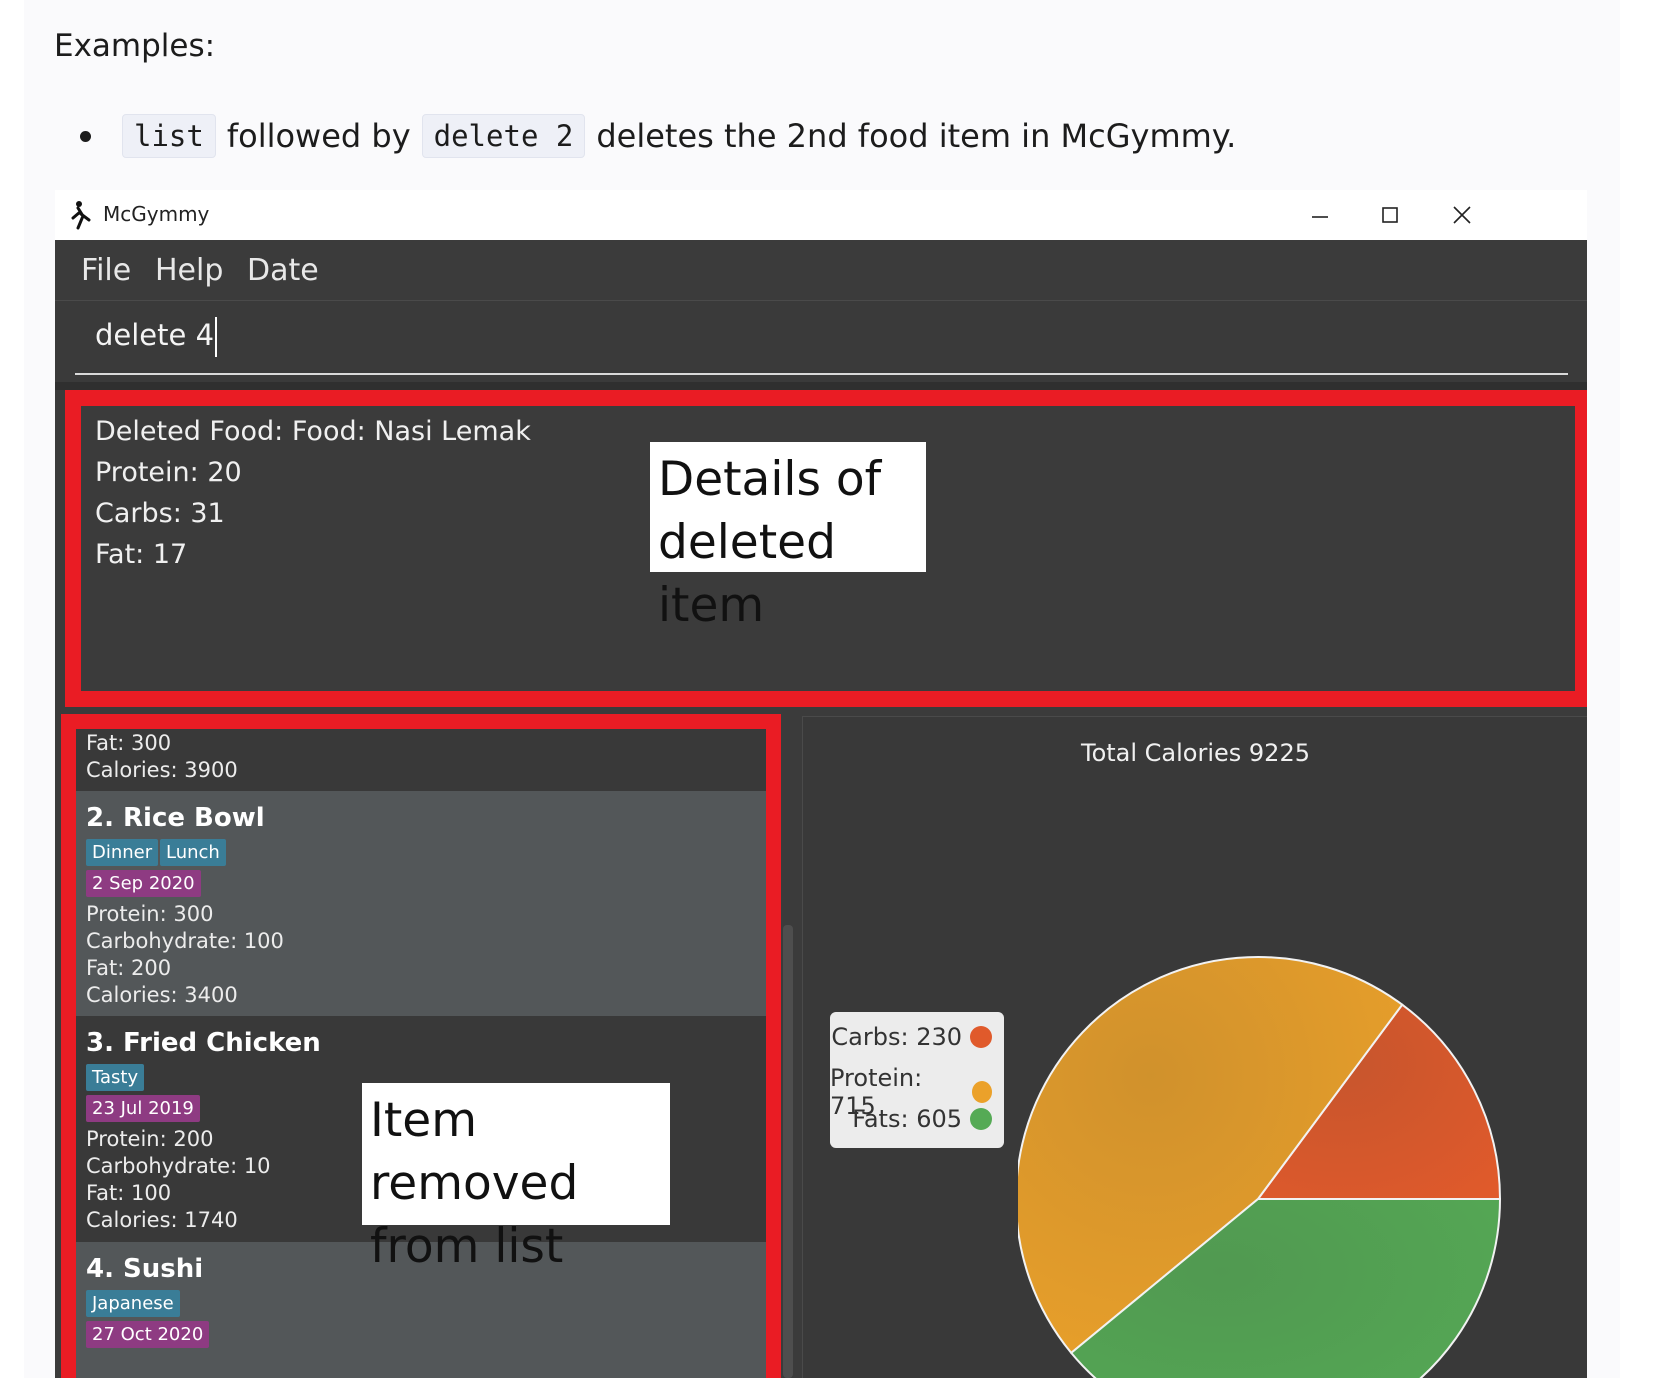  I want to click on item-carbs: Carbohydrate: 10, so click(178, 1166).